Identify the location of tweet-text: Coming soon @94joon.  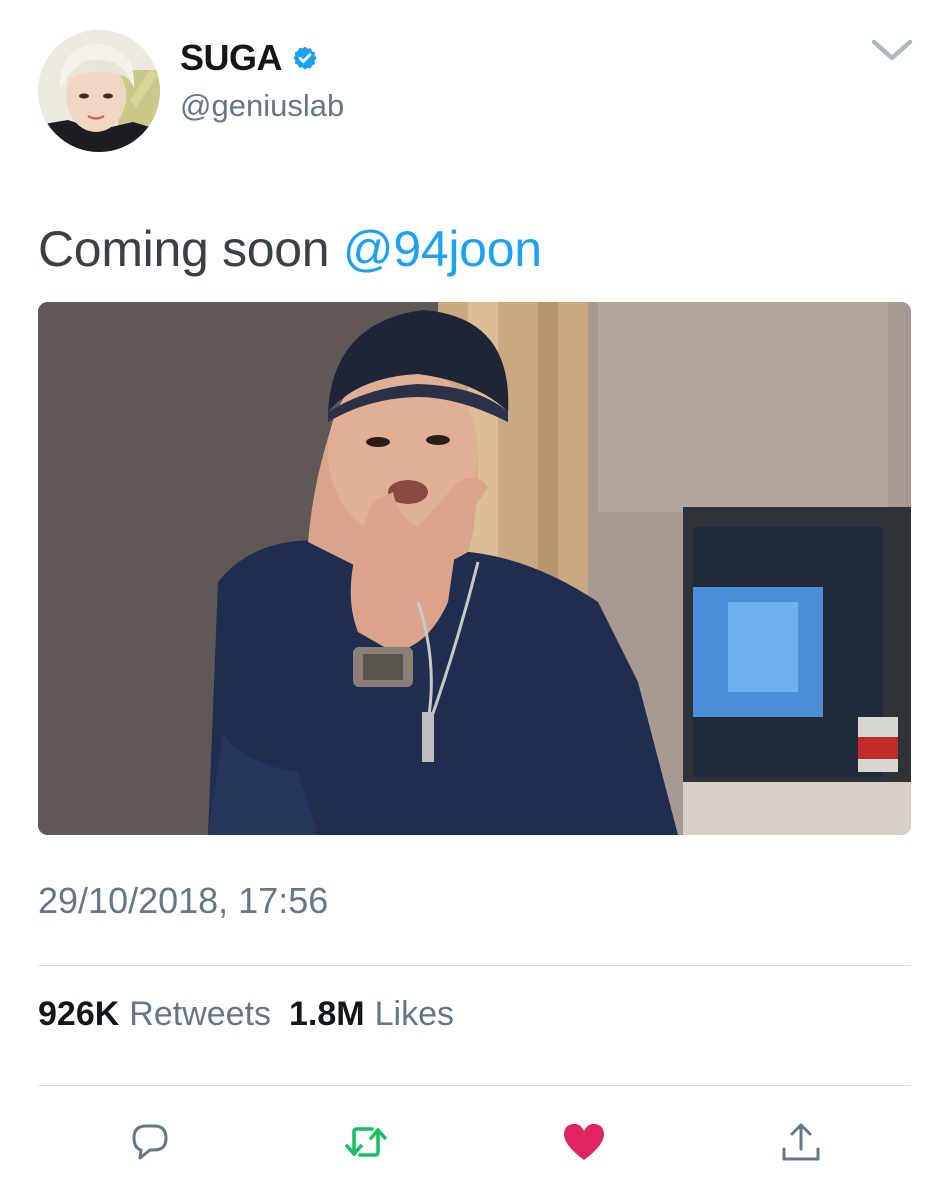
(290, 249).